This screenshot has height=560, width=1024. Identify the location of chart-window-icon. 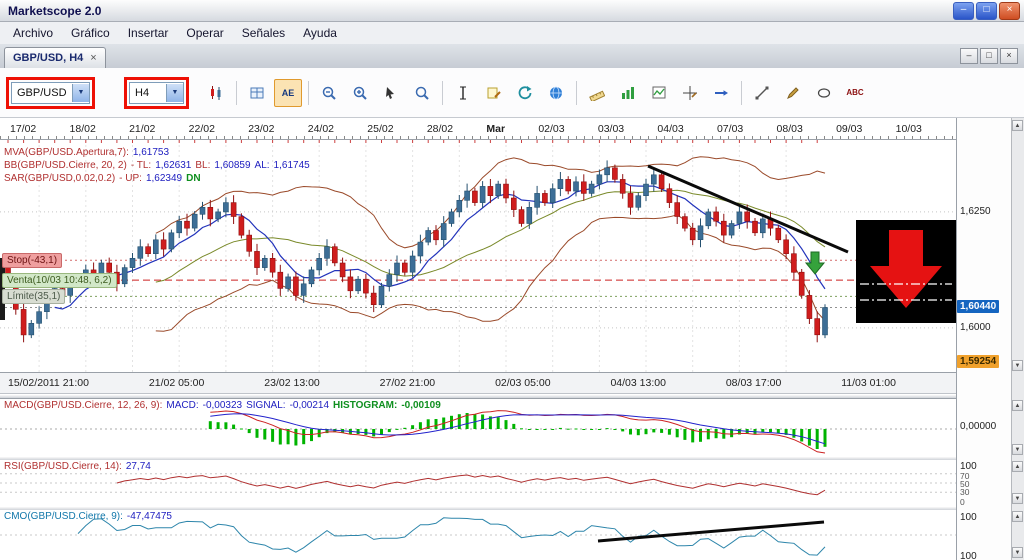
(659, 93).